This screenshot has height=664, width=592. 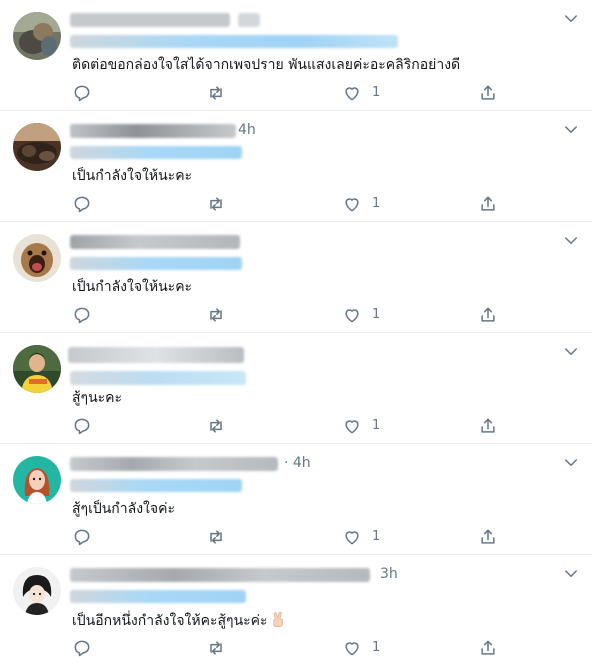 I want to click on tweet-time: 3h, so click(x=389, y=574).